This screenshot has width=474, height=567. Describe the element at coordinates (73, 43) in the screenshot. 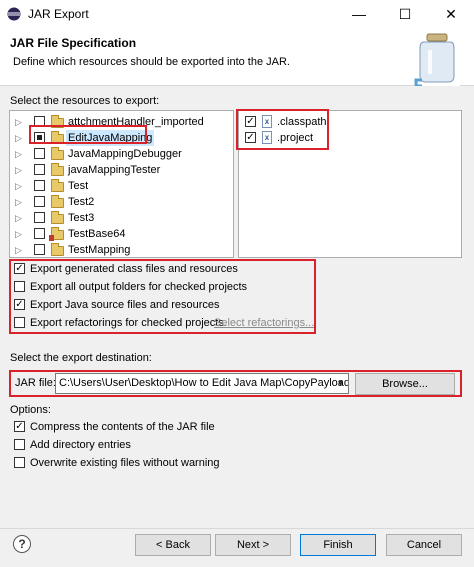

I see `page-title: JAR File Specification` at that location.